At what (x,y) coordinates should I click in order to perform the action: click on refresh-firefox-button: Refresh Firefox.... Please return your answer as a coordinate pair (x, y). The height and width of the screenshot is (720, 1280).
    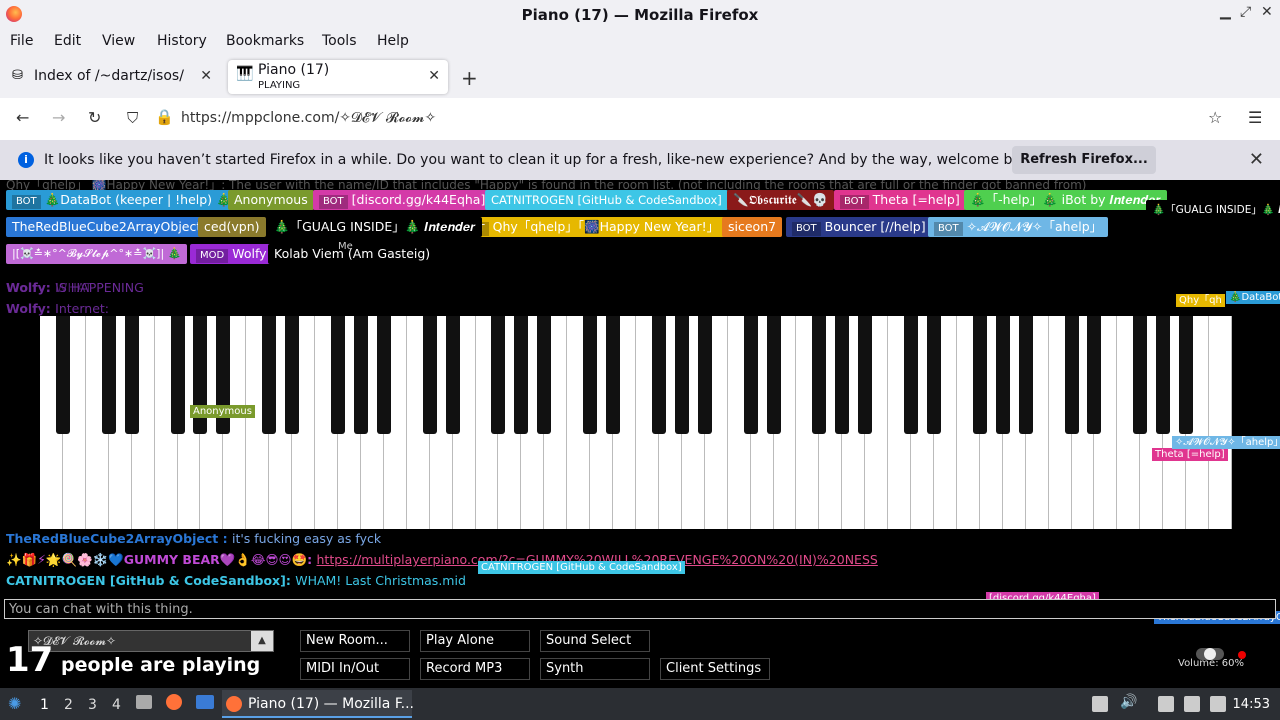
    Looking at the image, I should click on (1084, 160).